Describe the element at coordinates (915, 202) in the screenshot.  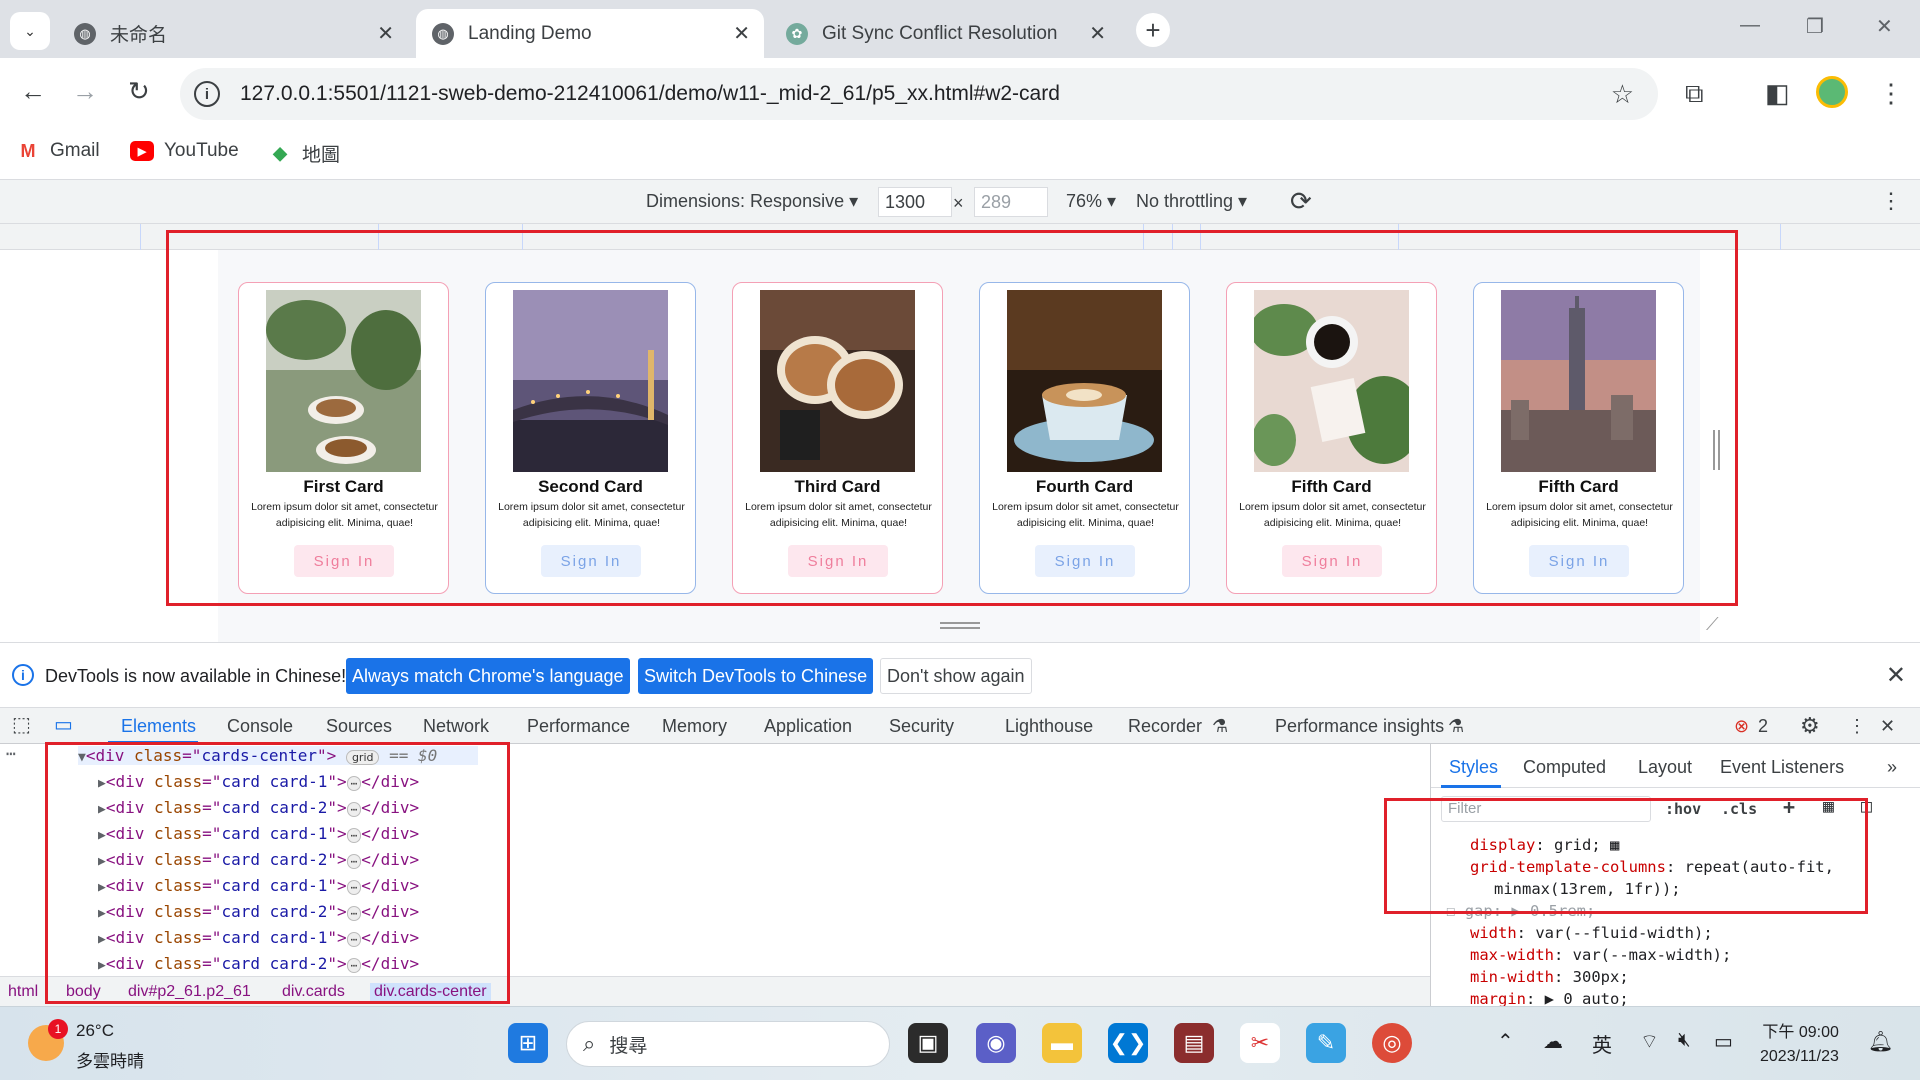
I see `width-input: 1300` at that location.